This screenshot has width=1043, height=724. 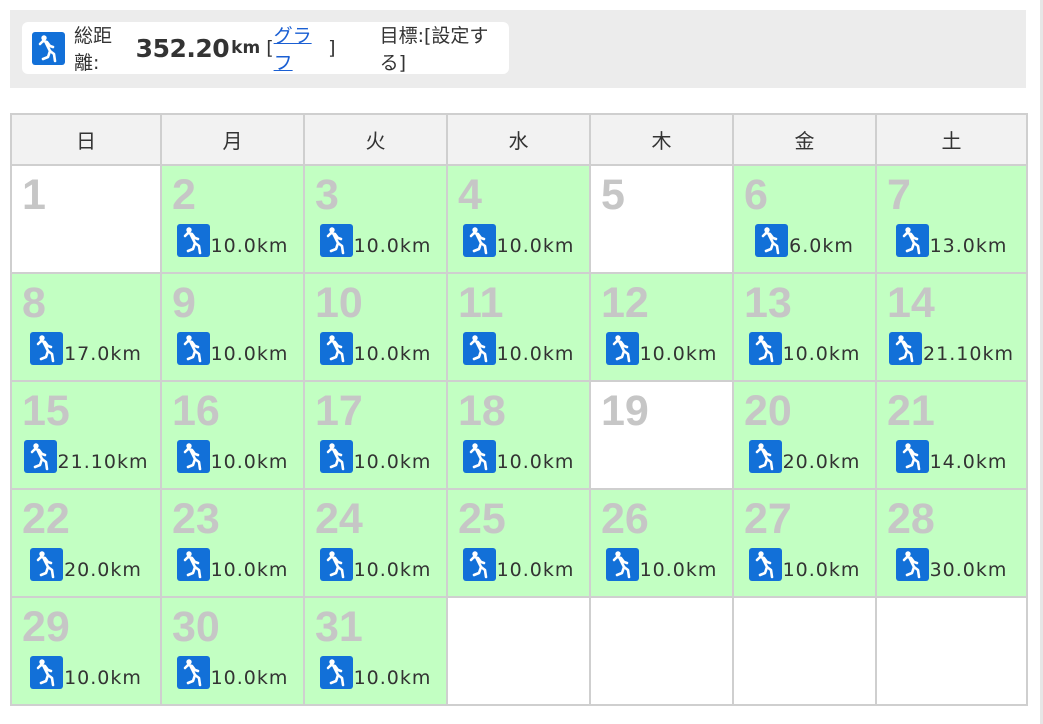 I want to click on calendar-day-cell: 16 10.0km, so click(x=232, y=435).